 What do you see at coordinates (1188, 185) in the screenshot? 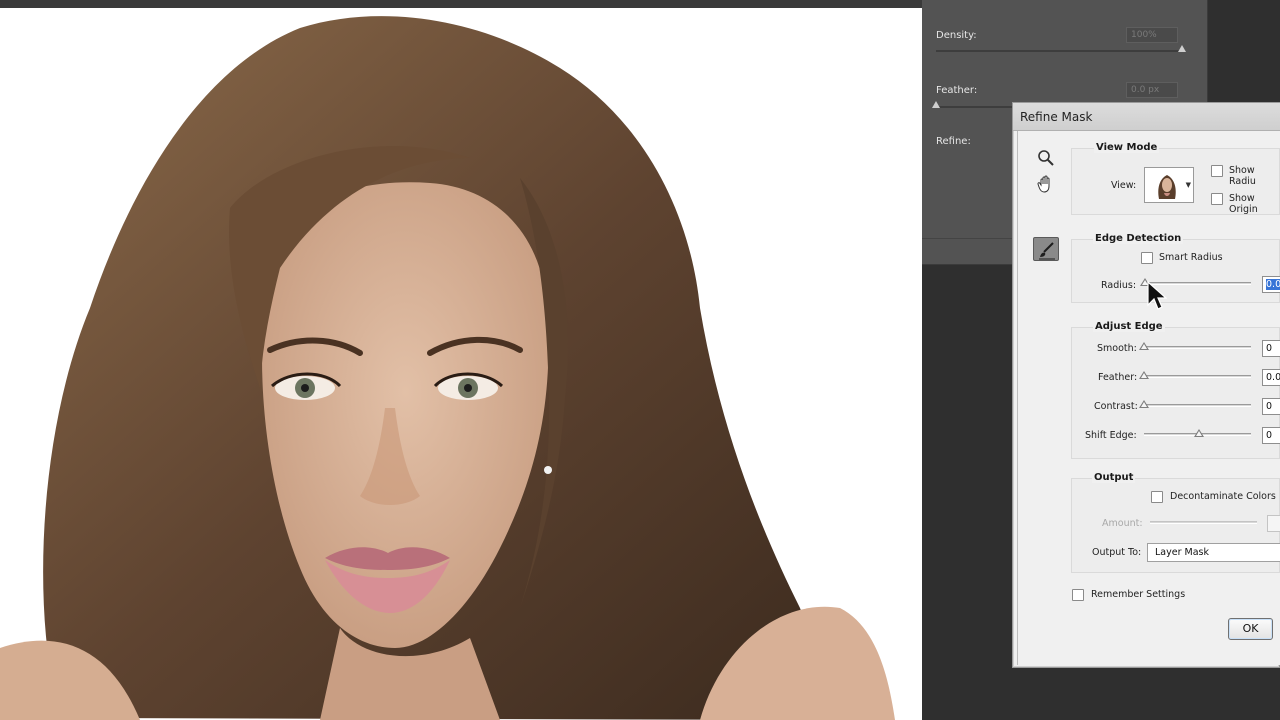
I see `chevron-down-icon: ▼` at bounding box center [1188, 185].